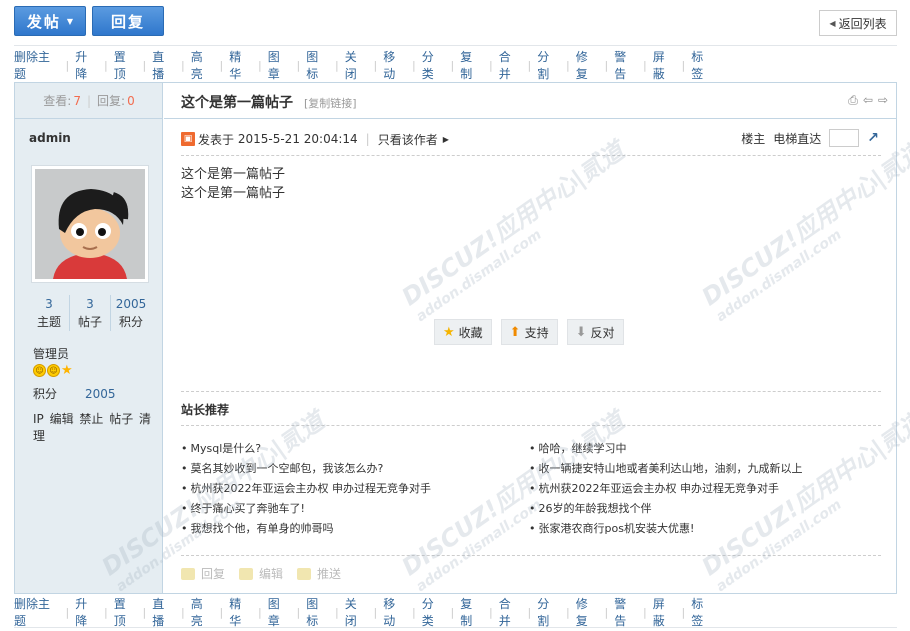  Describe the element at coordinates (130, 313) in the screenshot. I see `author-stat-credits: 2005 积分` at that location.